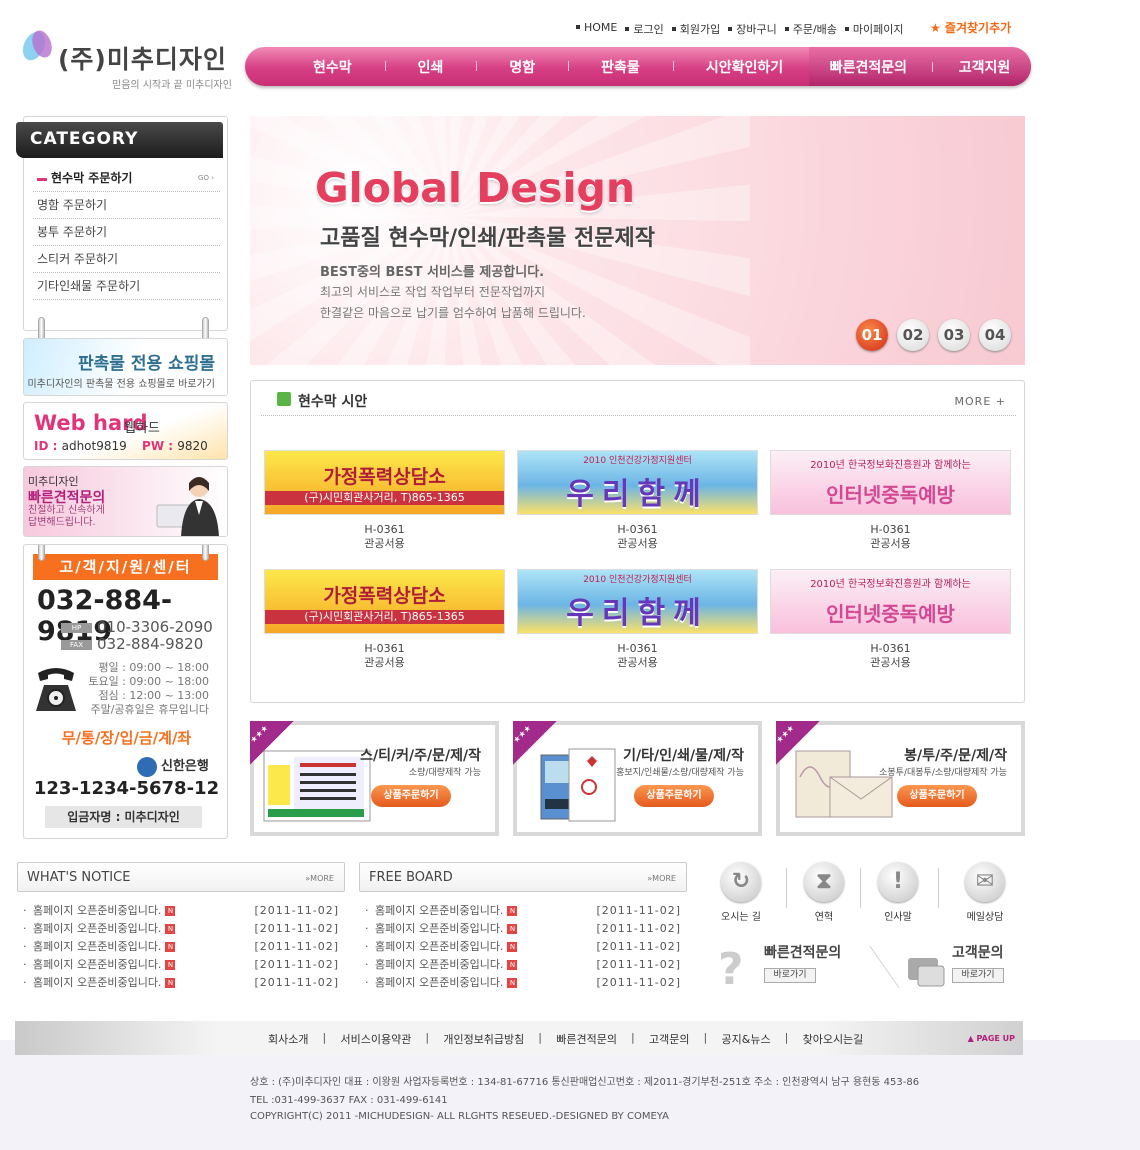 This screenshot has height=1150, width=1140. Describe the element at coordinates (430, 67) in the screenshot. I see `gnb-print: 인쇄` at that location.